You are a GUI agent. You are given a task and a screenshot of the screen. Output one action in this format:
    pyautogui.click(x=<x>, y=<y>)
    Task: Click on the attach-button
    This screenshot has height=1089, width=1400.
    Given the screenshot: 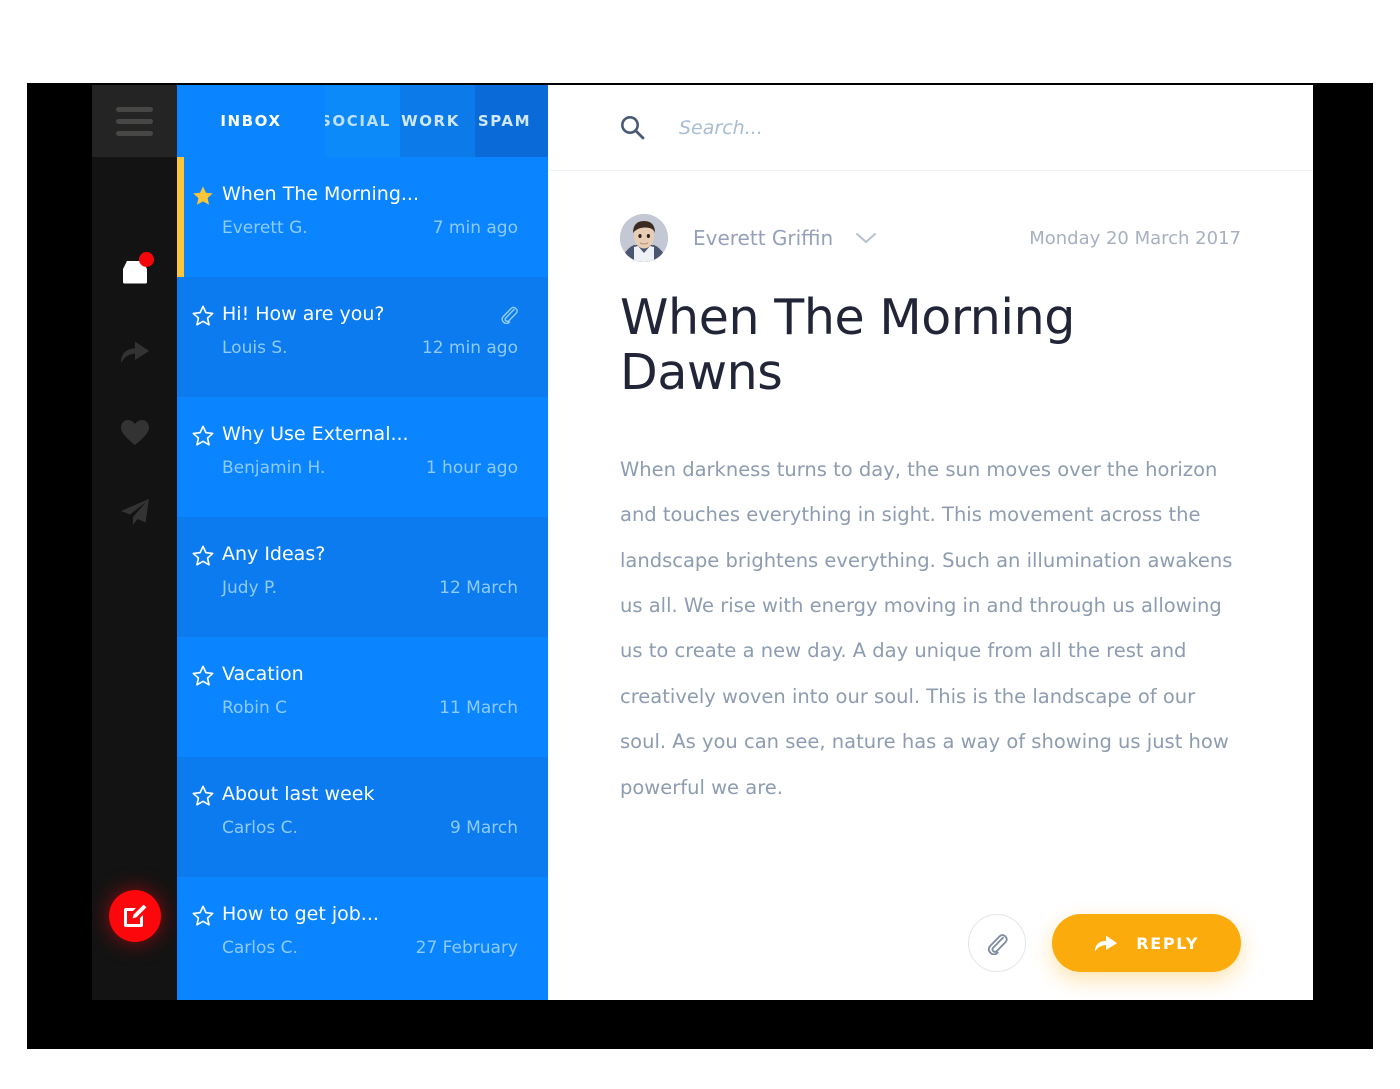 What is the action you would take?
    pyautogui.click(x=997, y=943)
    